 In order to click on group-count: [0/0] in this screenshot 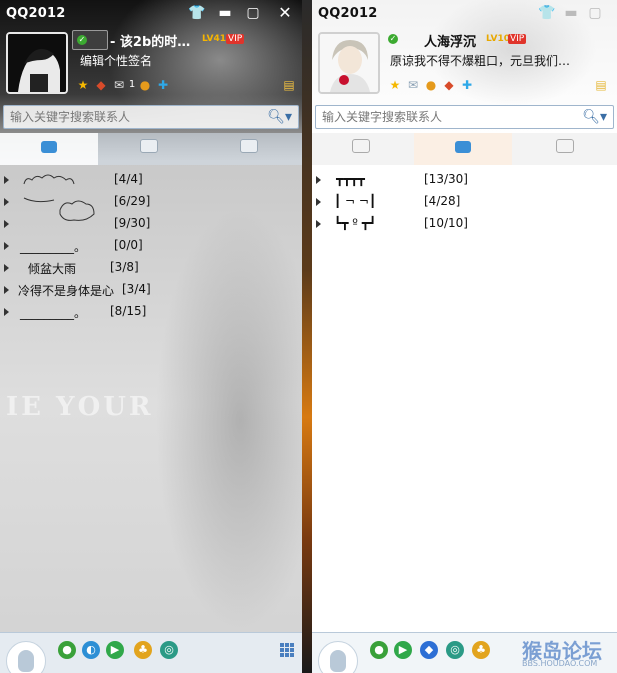, I will do `click(128, 245)`.